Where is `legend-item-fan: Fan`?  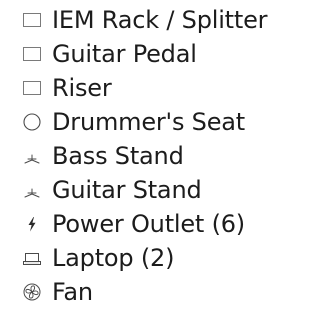
legend-item-fan: Fan is located at coordinates (152, 292).